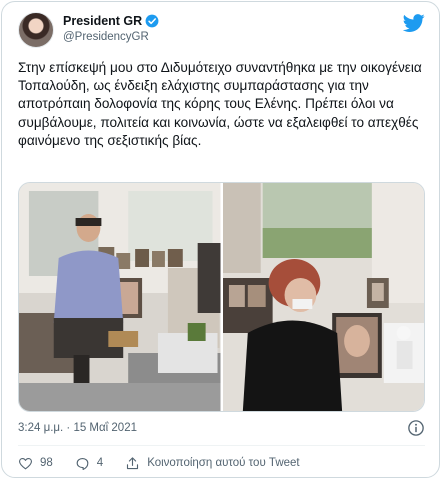 Image resolution: width=443 pixels, height=481 pixels. I want to click on reply-button: 4, so click(89, 463).